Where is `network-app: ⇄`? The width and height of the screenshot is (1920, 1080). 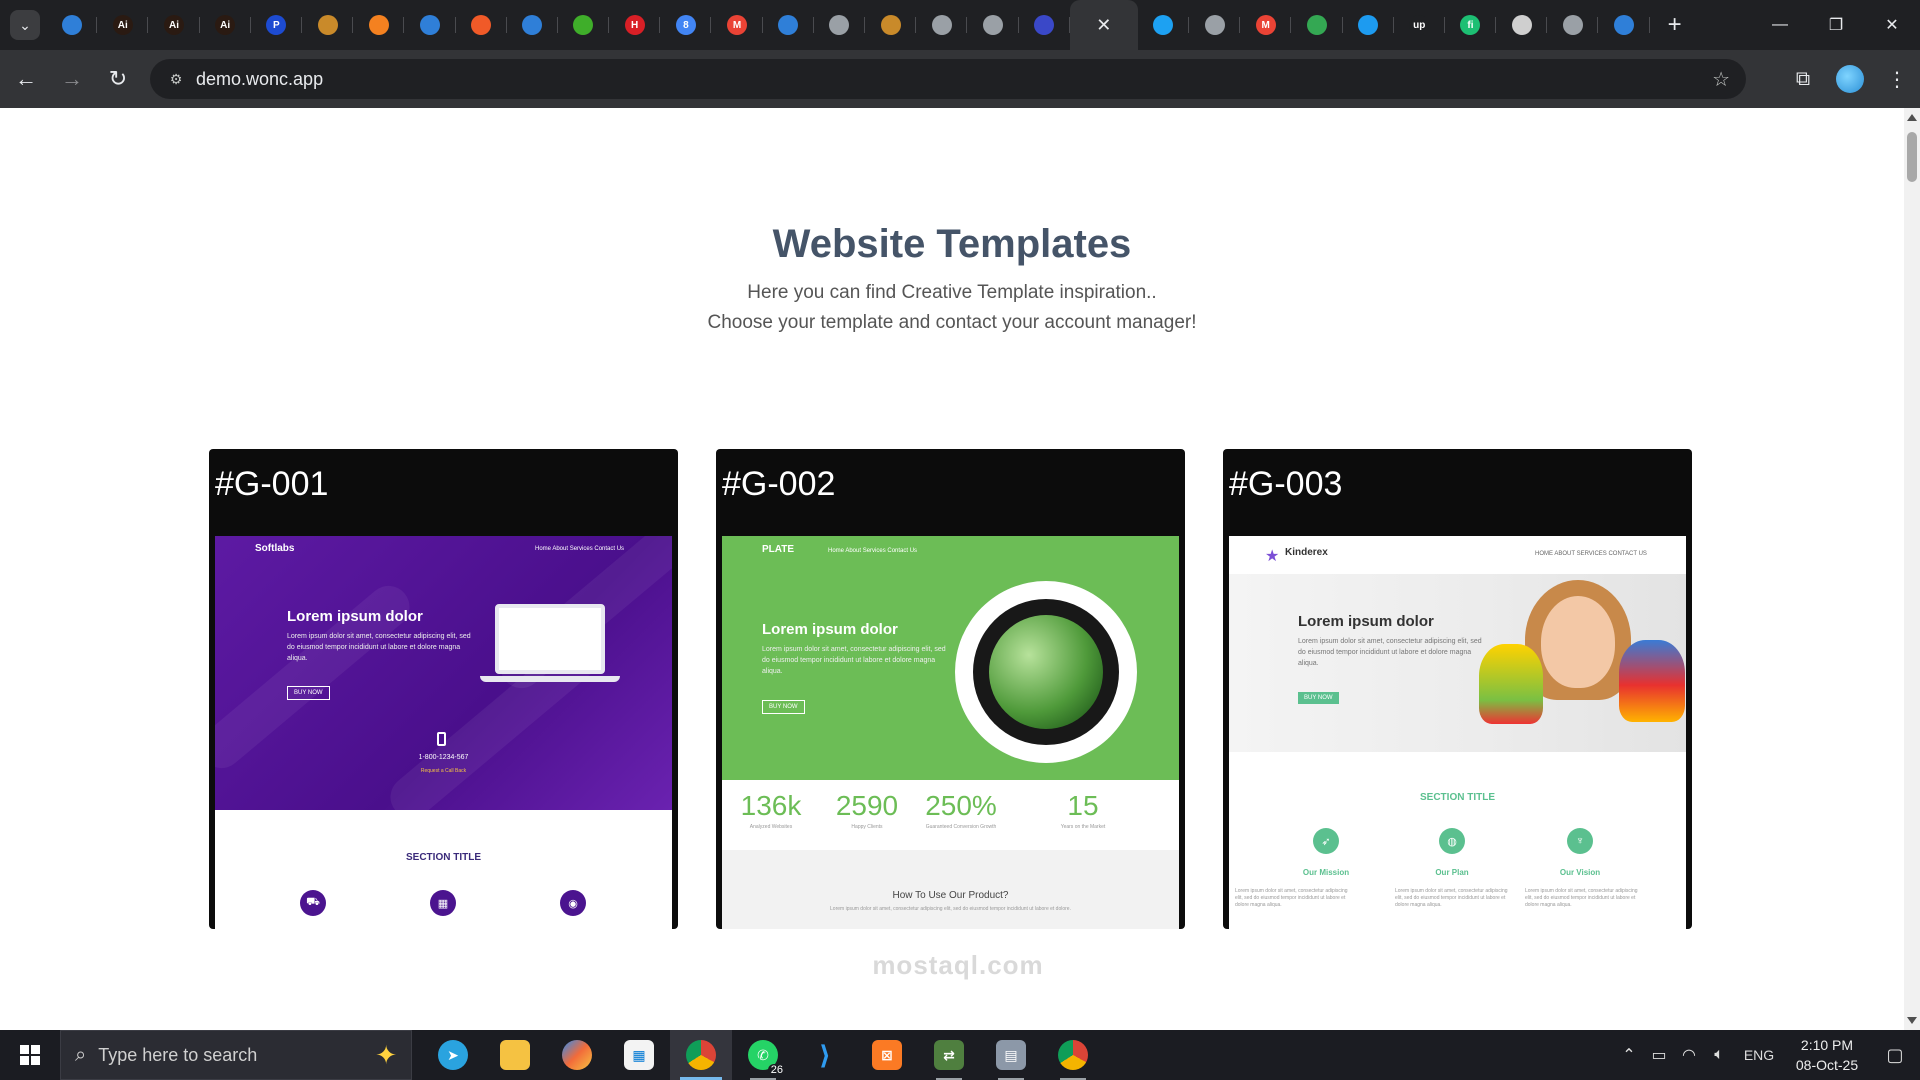
network-app: ⇄ is located at coordinates (949, 1055).